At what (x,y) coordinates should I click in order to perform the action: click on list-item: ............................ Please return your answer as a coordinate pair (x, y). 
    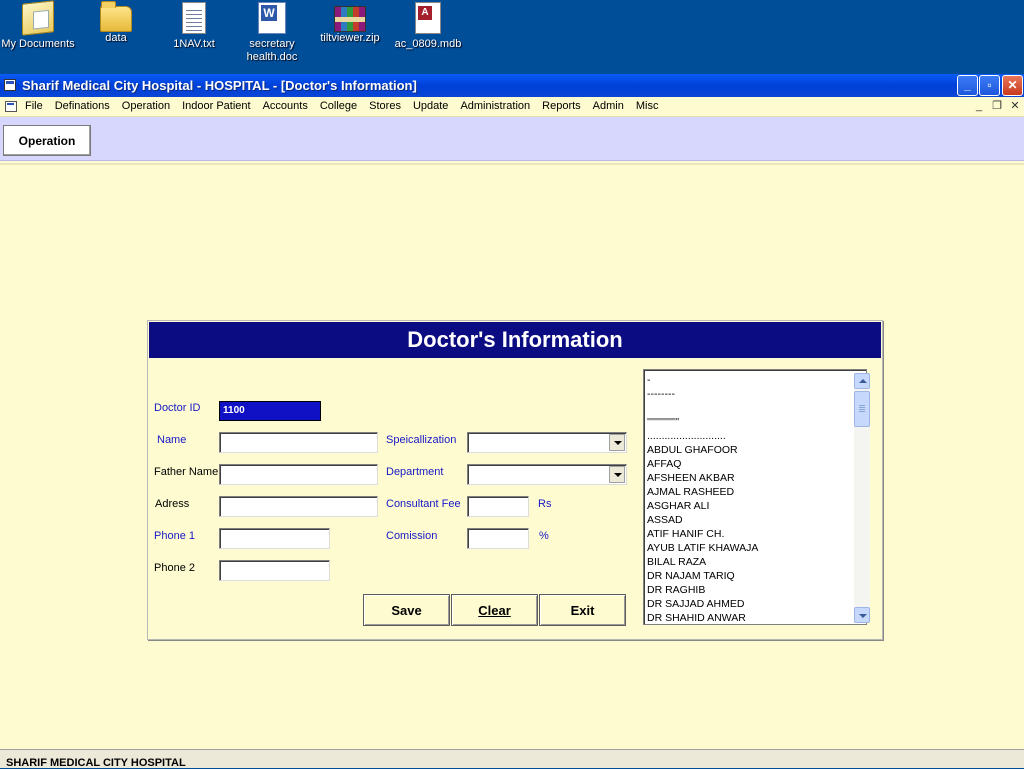
    Looking at the image, I should click on (747, 436).